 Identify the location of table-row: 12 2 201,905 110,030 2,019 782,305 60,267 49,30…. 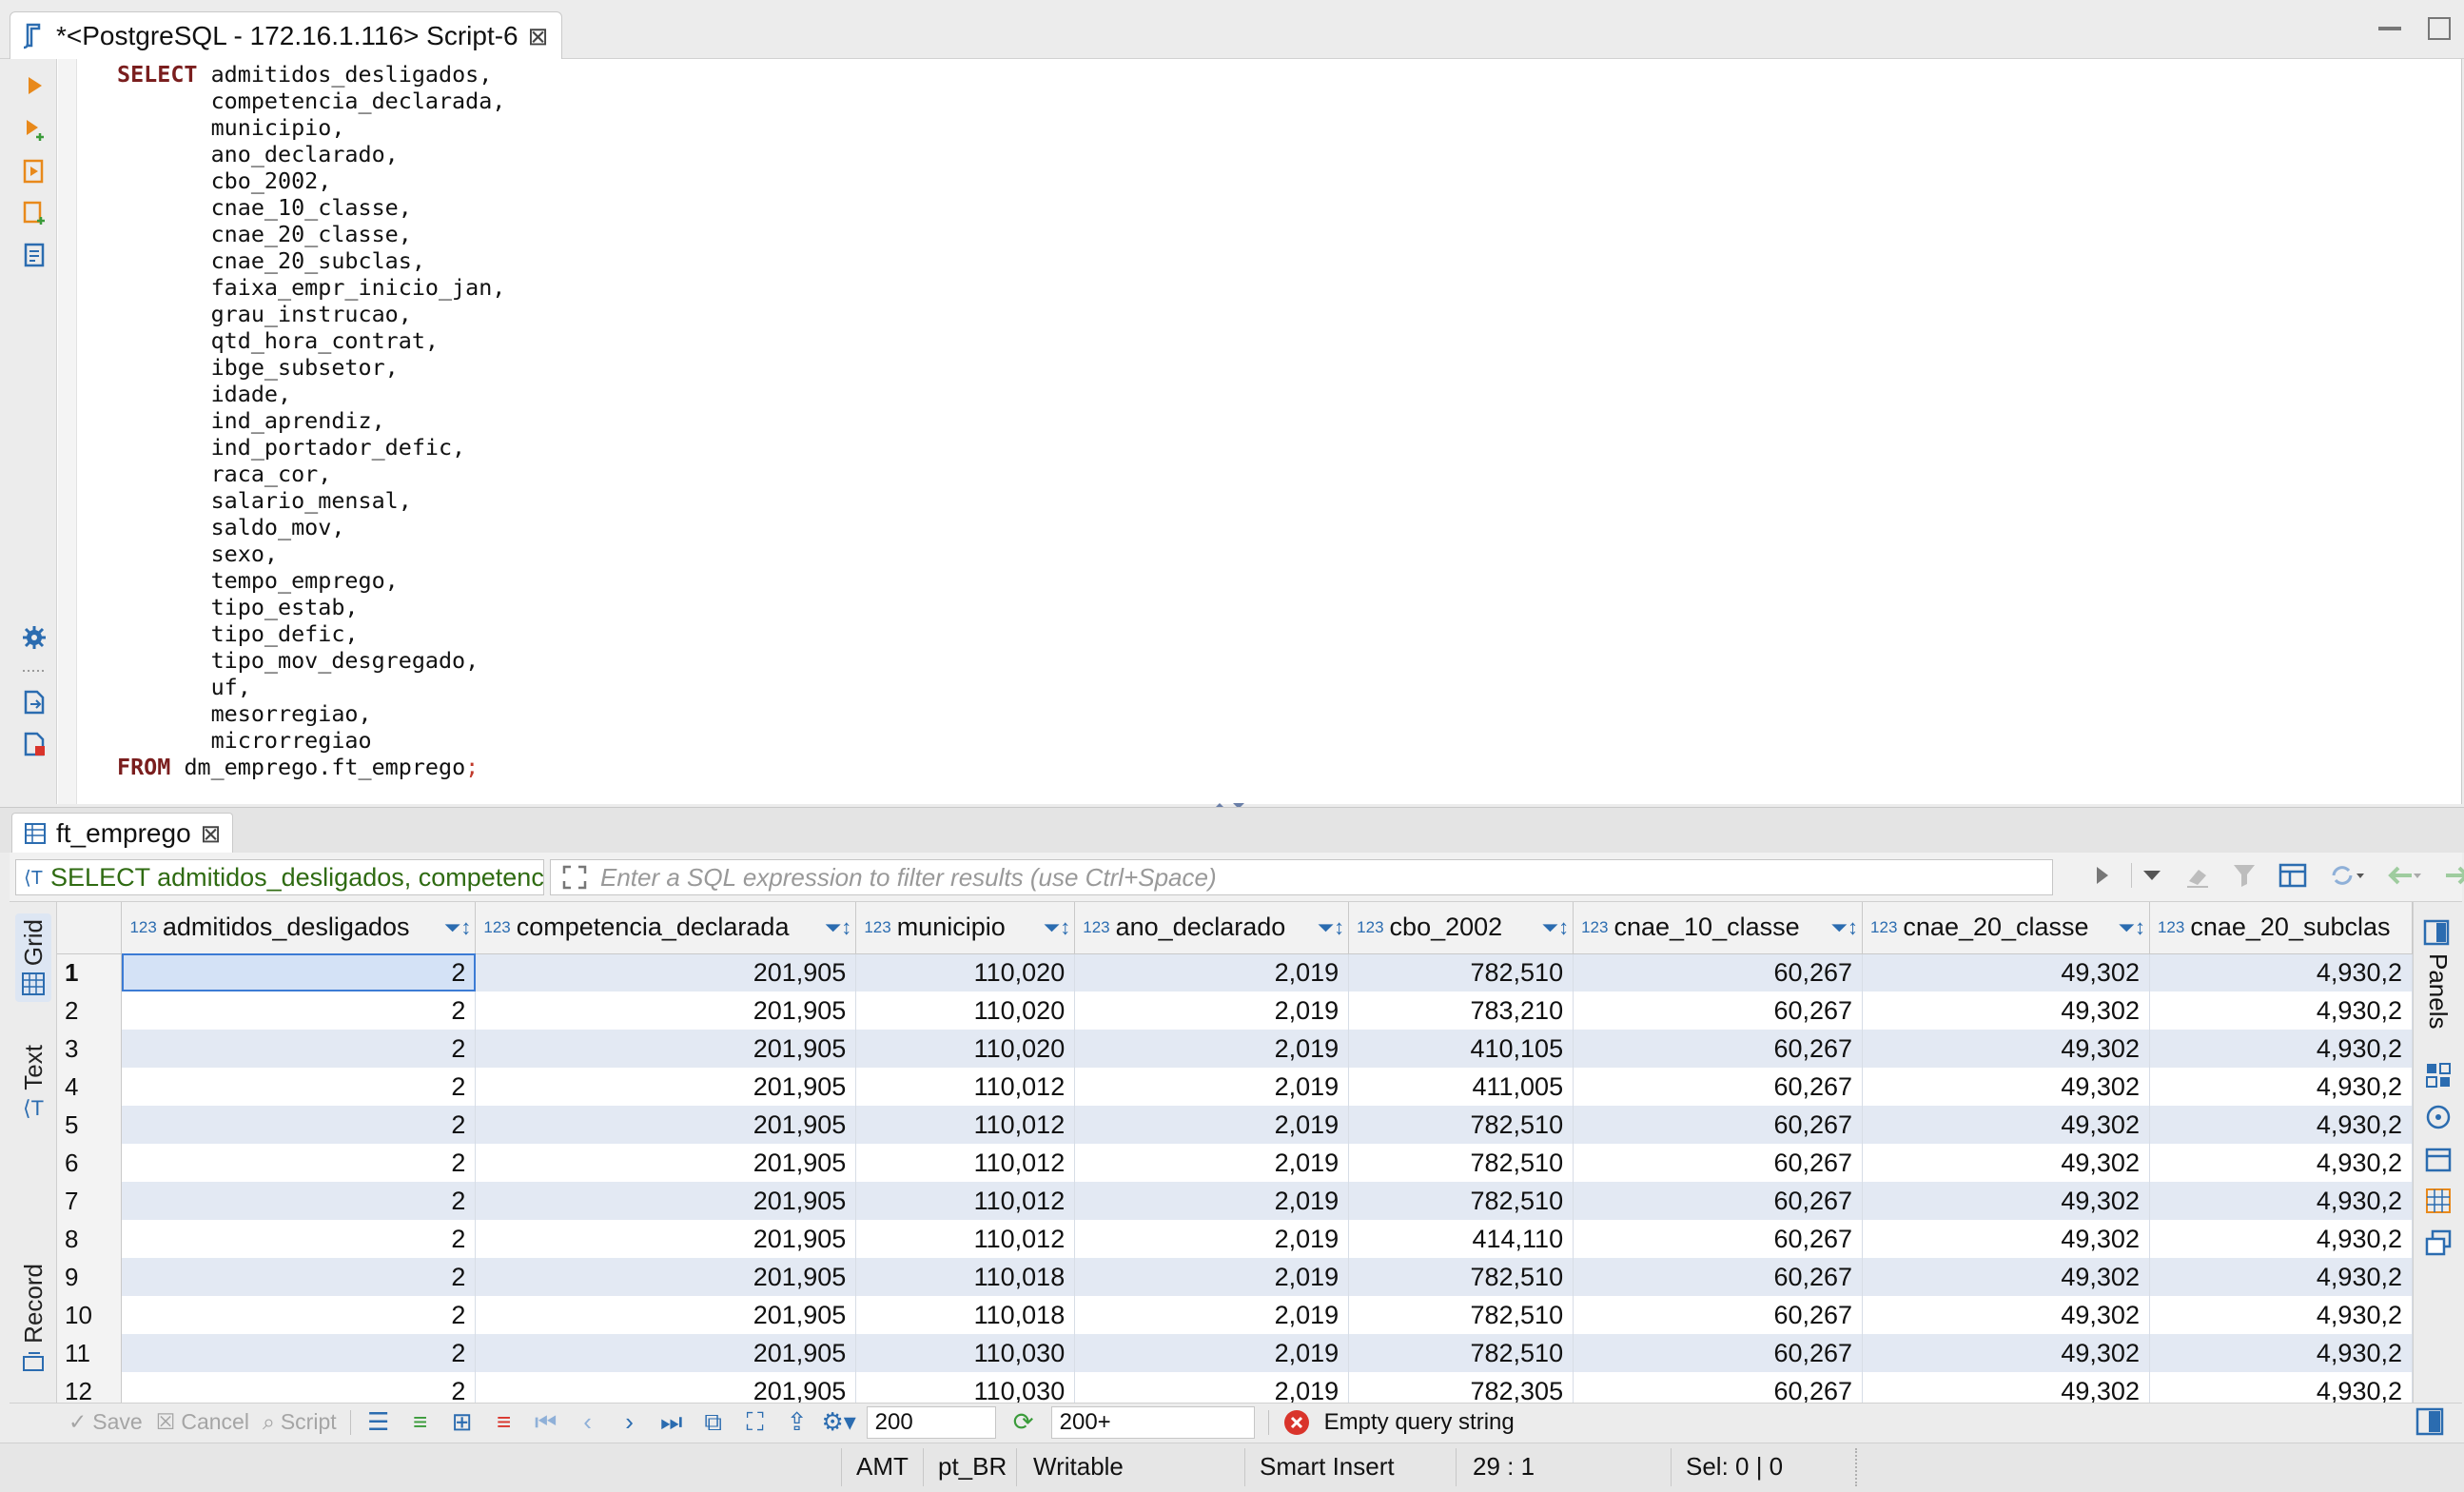
(1235, 1387).